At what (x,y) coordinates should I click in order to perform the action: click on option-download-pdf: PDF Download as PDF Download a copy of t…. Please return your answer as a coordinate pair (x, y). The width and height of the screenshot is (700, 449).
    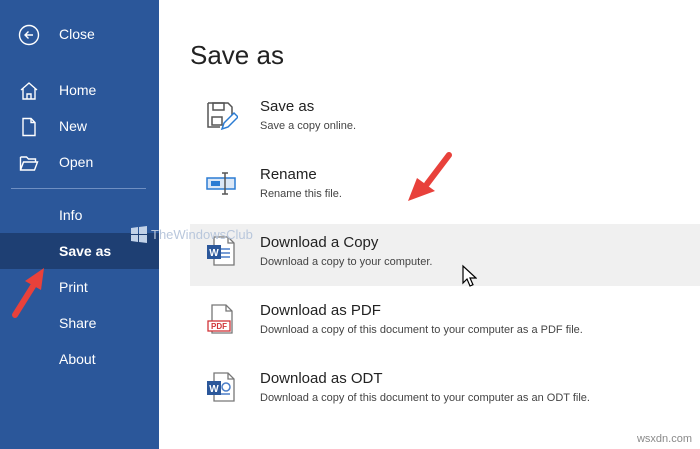
    Looking at the image, I should click on (445, 323).